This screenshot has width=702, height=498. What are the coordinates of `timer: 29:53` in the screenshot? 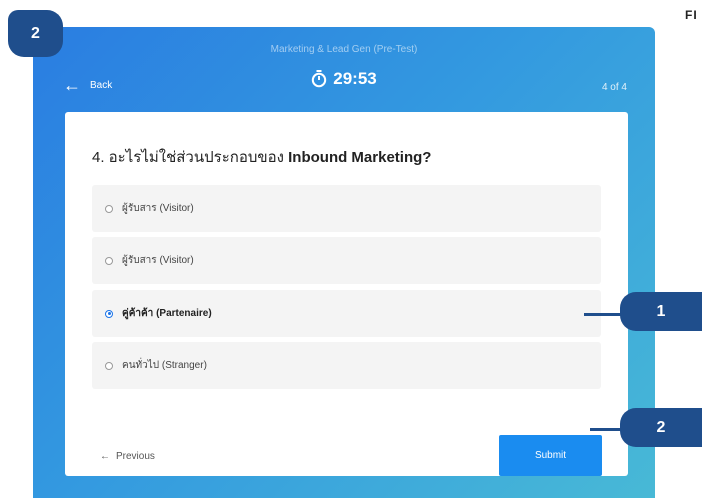 It's located at (344, 79).